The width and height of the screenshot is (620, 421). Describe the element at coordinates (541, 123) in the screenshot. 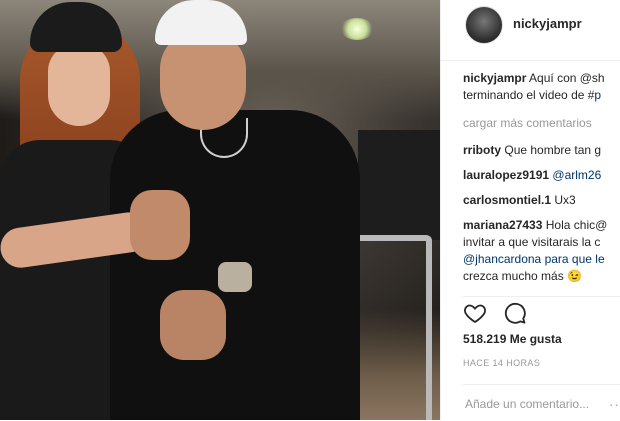

I see `load-more-comments: cargar más comentarios` at that location.